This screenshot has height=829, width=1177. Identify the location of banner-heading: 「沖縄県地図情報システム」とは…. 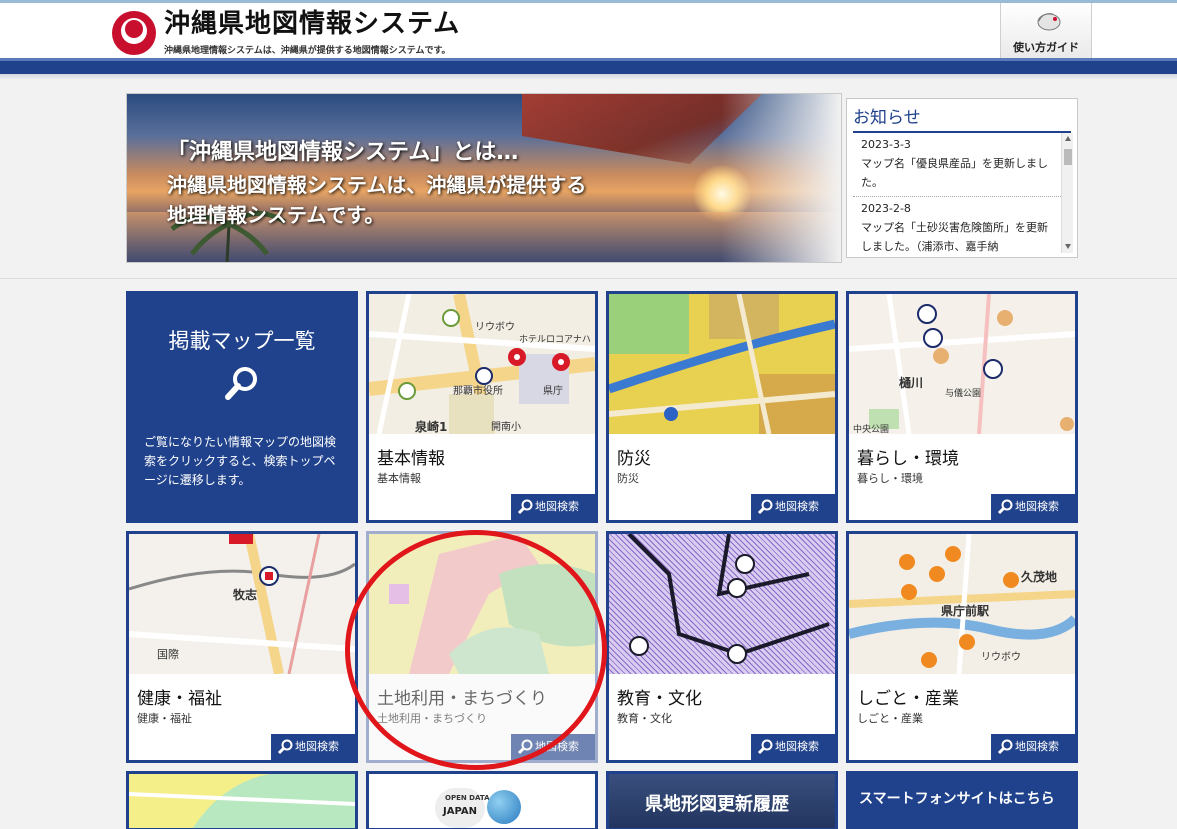
(343, 152).